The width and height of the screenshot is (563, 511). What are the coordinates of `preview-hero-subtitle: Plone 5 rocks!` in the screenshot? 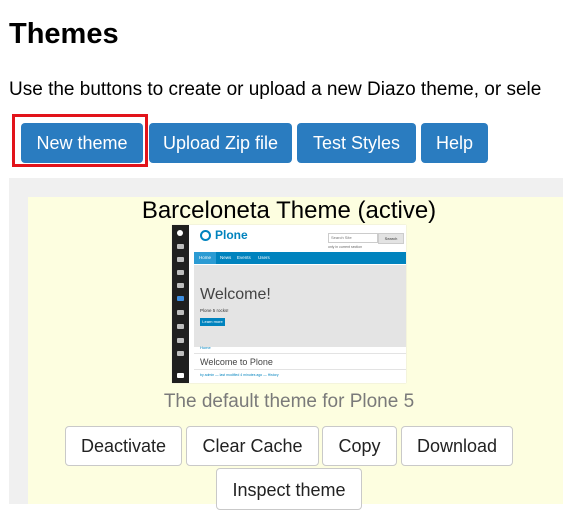 It's located at (214, 310).